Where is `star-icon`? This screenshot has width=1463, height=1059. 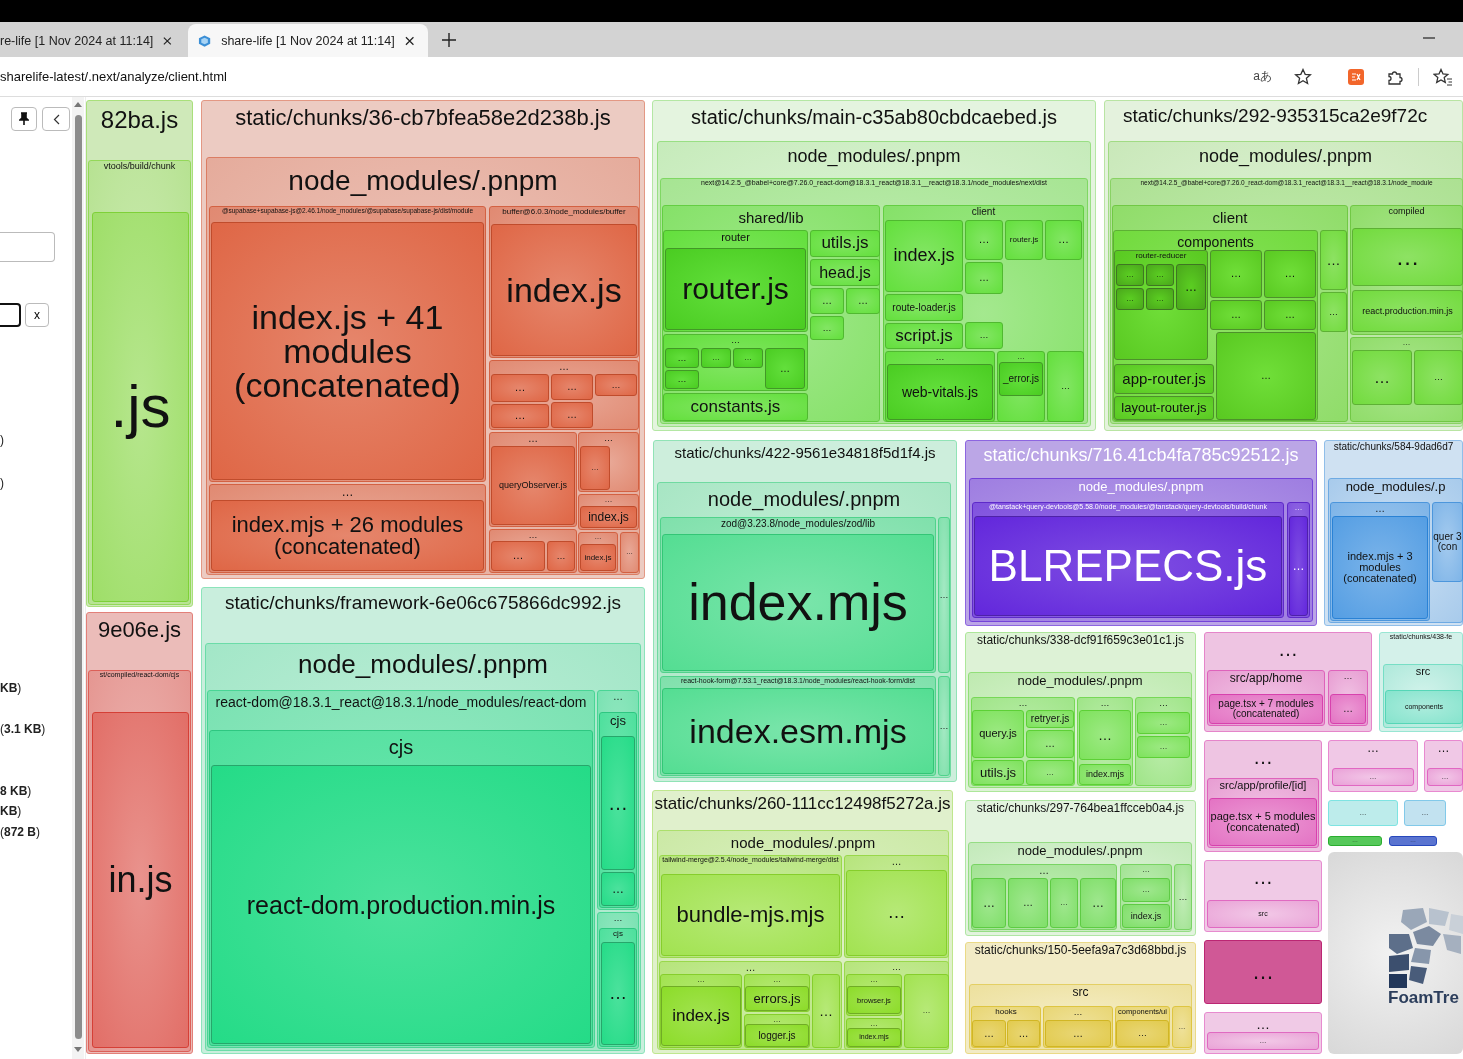
star-icon is located at coordinates (1303, 76).